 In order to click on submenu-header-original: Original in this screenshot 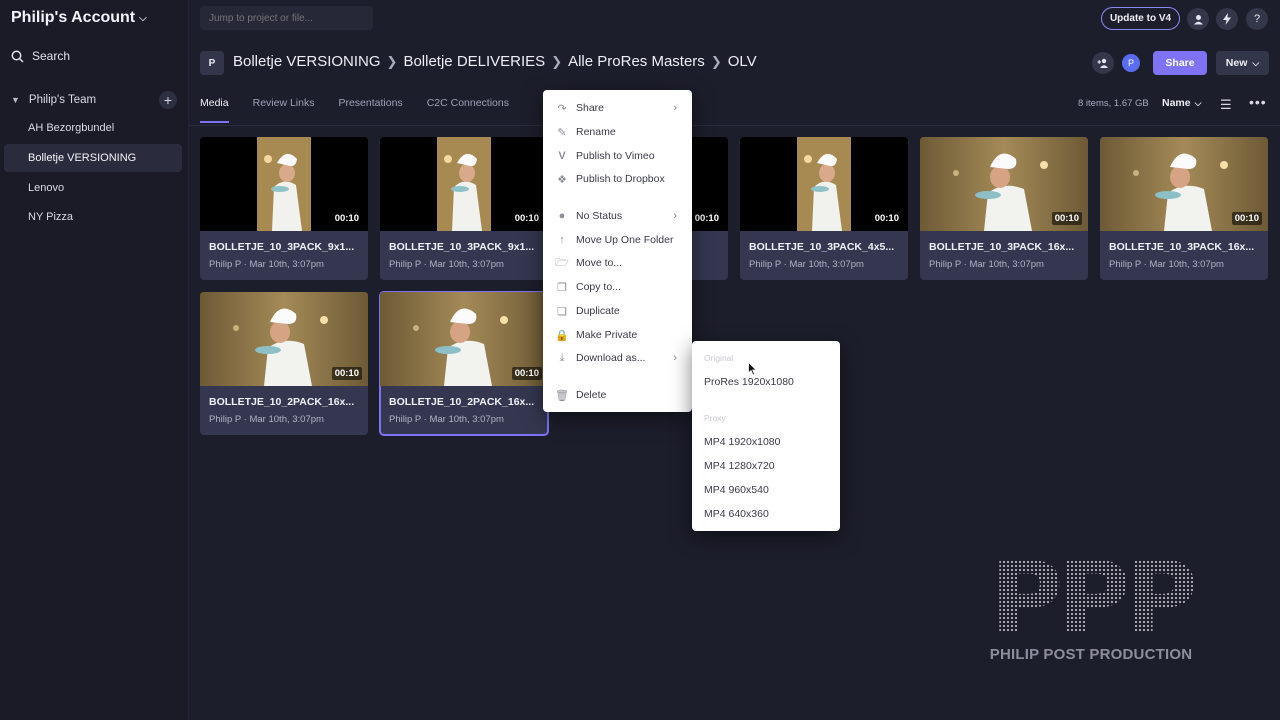, I will do `click(719, 358)`.